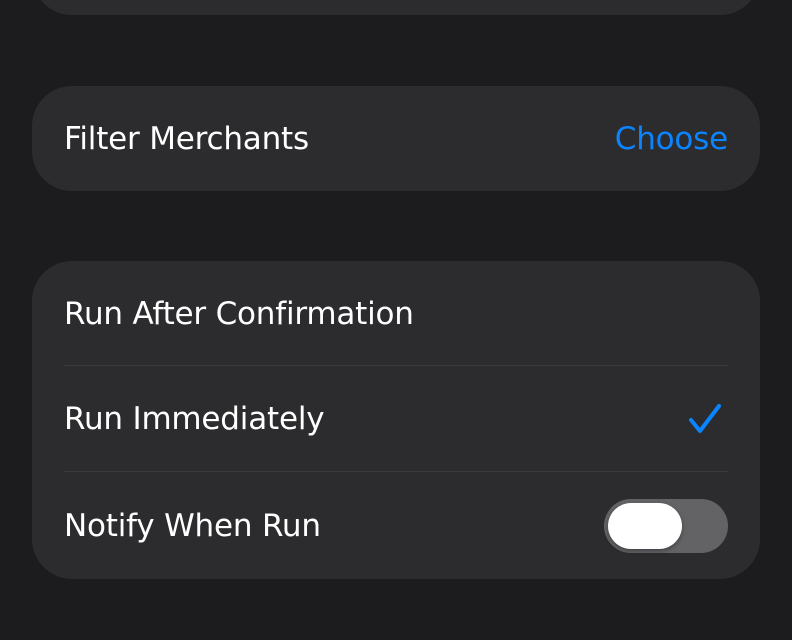 This screenshot has height=640, width=792. I want to click on run-immediately-label: Run Immediately, so click(194, 419).